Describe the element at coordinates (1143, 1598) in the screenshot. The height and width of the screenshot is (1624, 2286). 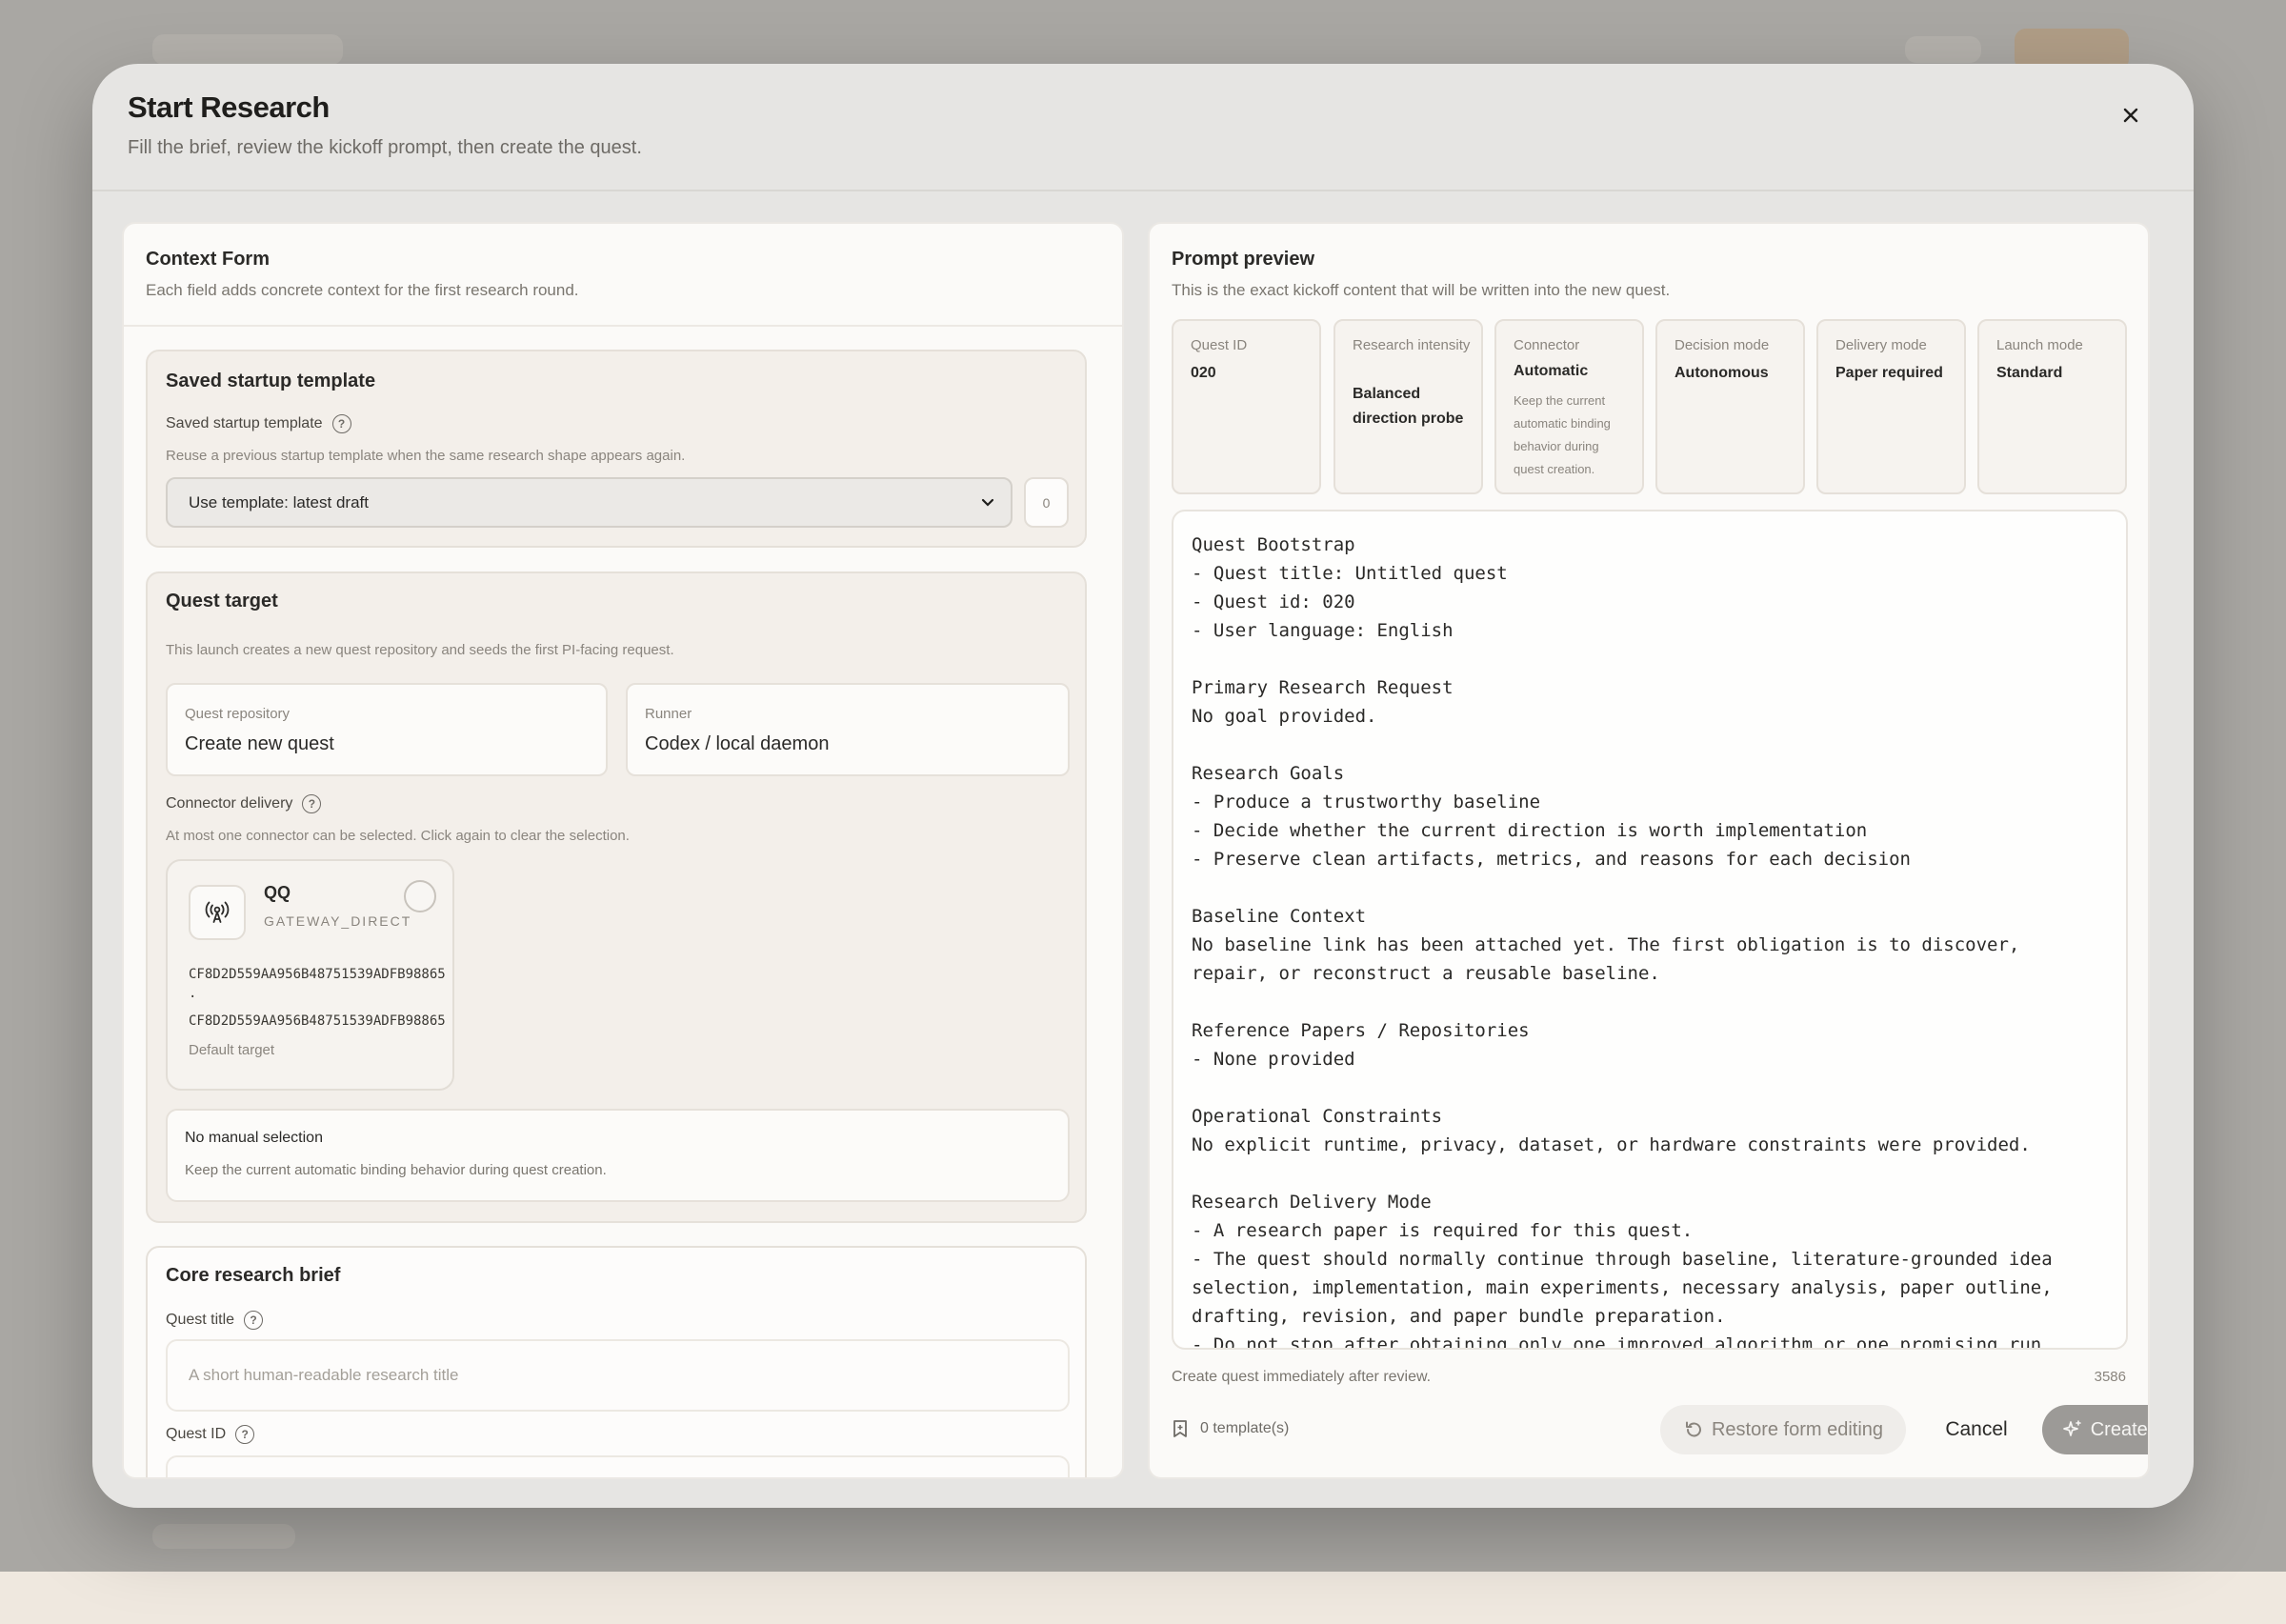
I see `page-bottom-bar` at that location.